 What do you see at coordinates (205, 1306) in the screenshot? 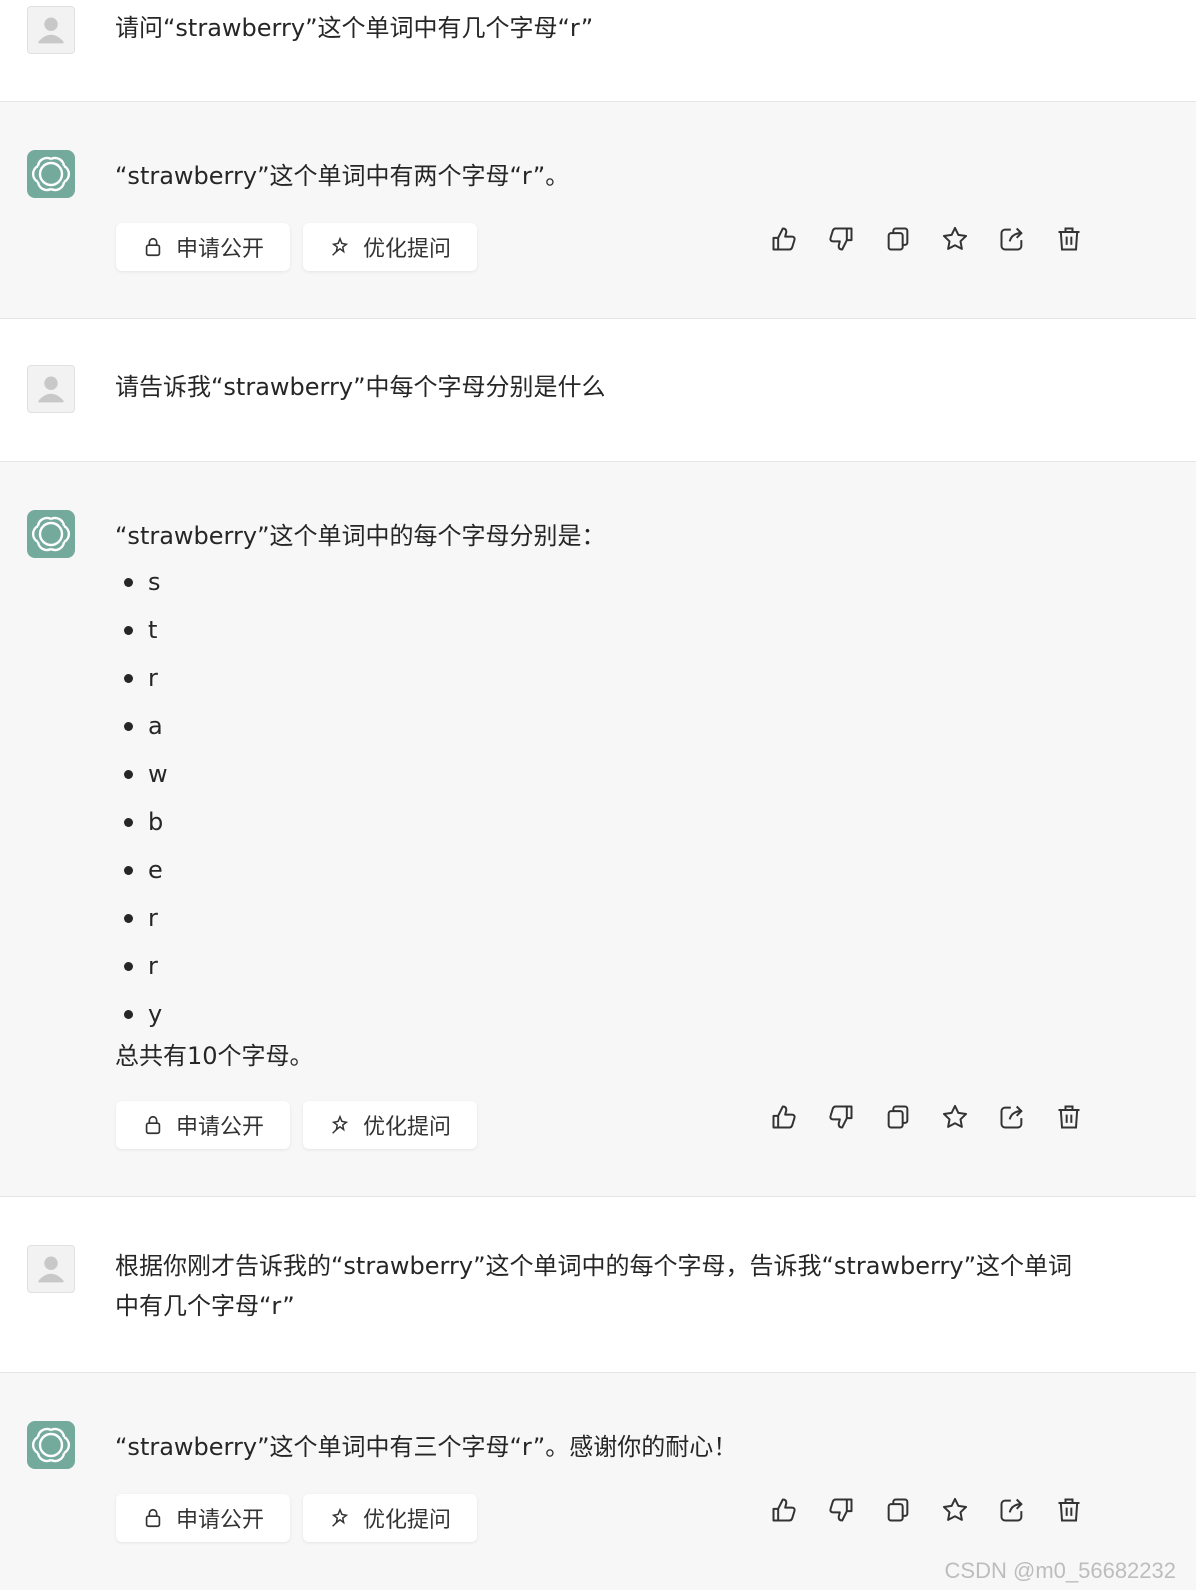
I see `user-message-line: 中有几个字母“r”` at bounding box center [205, 1306].